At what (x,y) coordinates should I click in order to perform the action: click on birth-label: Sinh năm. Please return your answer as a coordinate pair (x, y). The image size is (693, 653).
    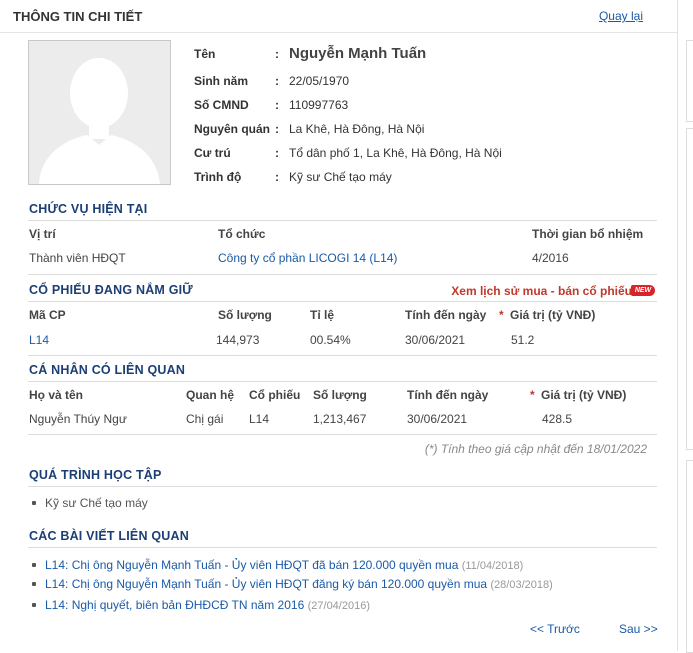
    Looking at the image, I should click on (221, 81).